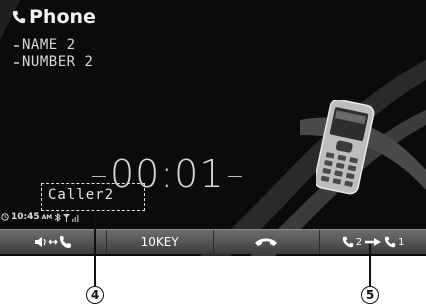 Image resolution: width=426 pixels, height=306 pixels. I want to click on arrow-right-icon, so click(373, 242).